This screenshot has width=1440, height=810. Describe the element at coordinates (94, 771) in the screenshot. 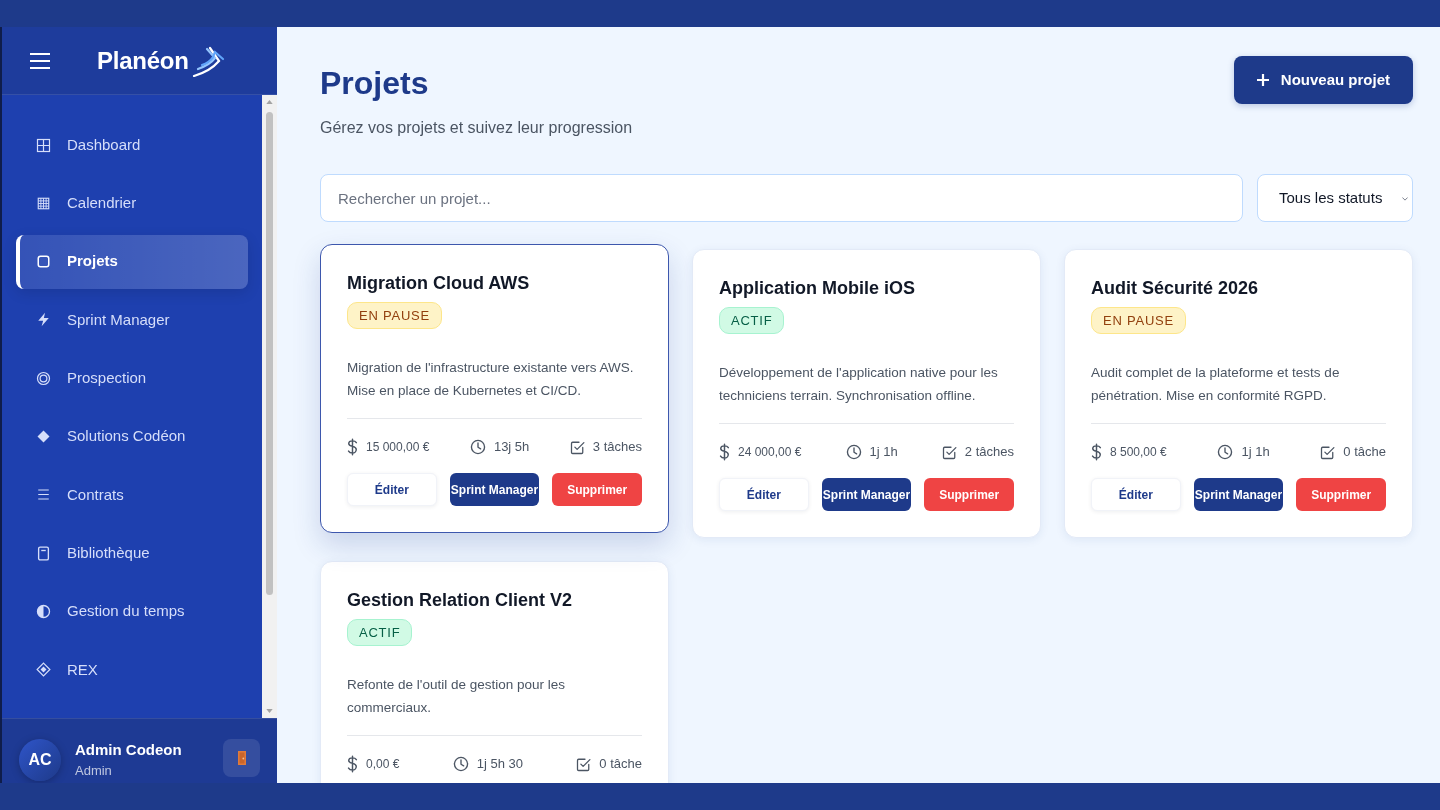

I see `user-role: Admin` at that location.